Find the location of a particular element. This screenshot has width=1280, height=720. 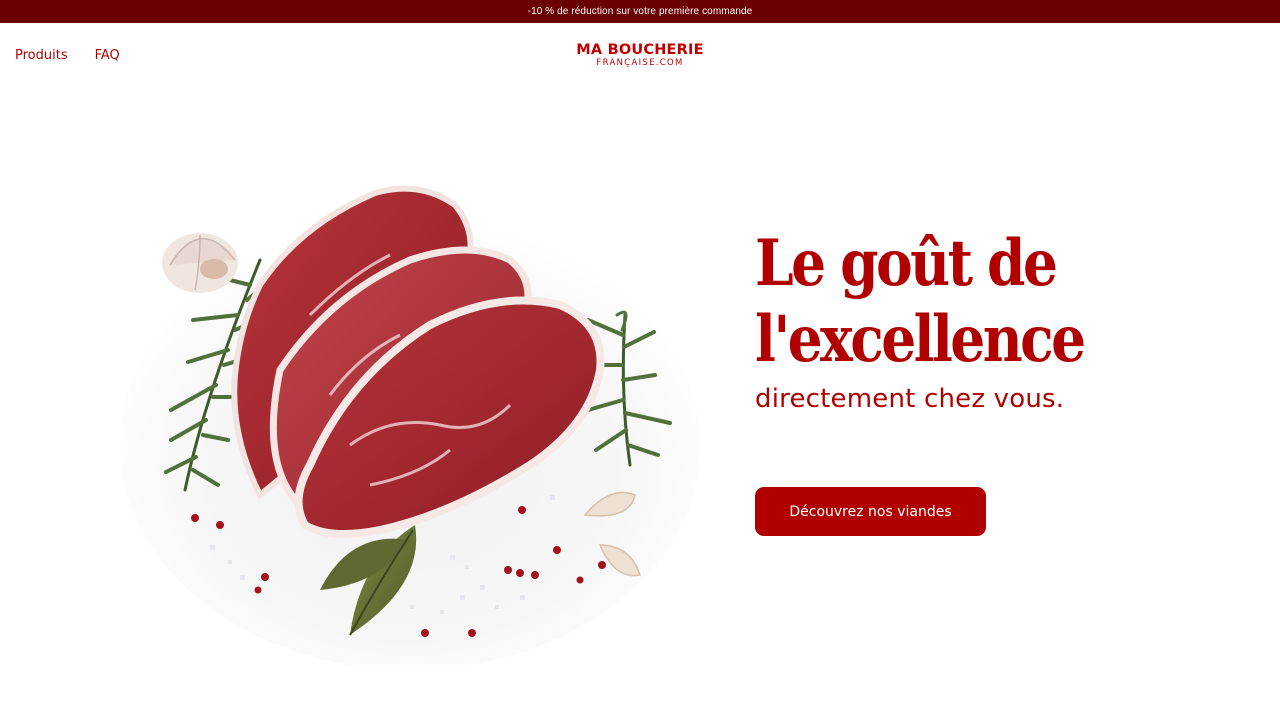

discover-meats-button: Découvrez nos viandes is located at coordinates (870, 511).